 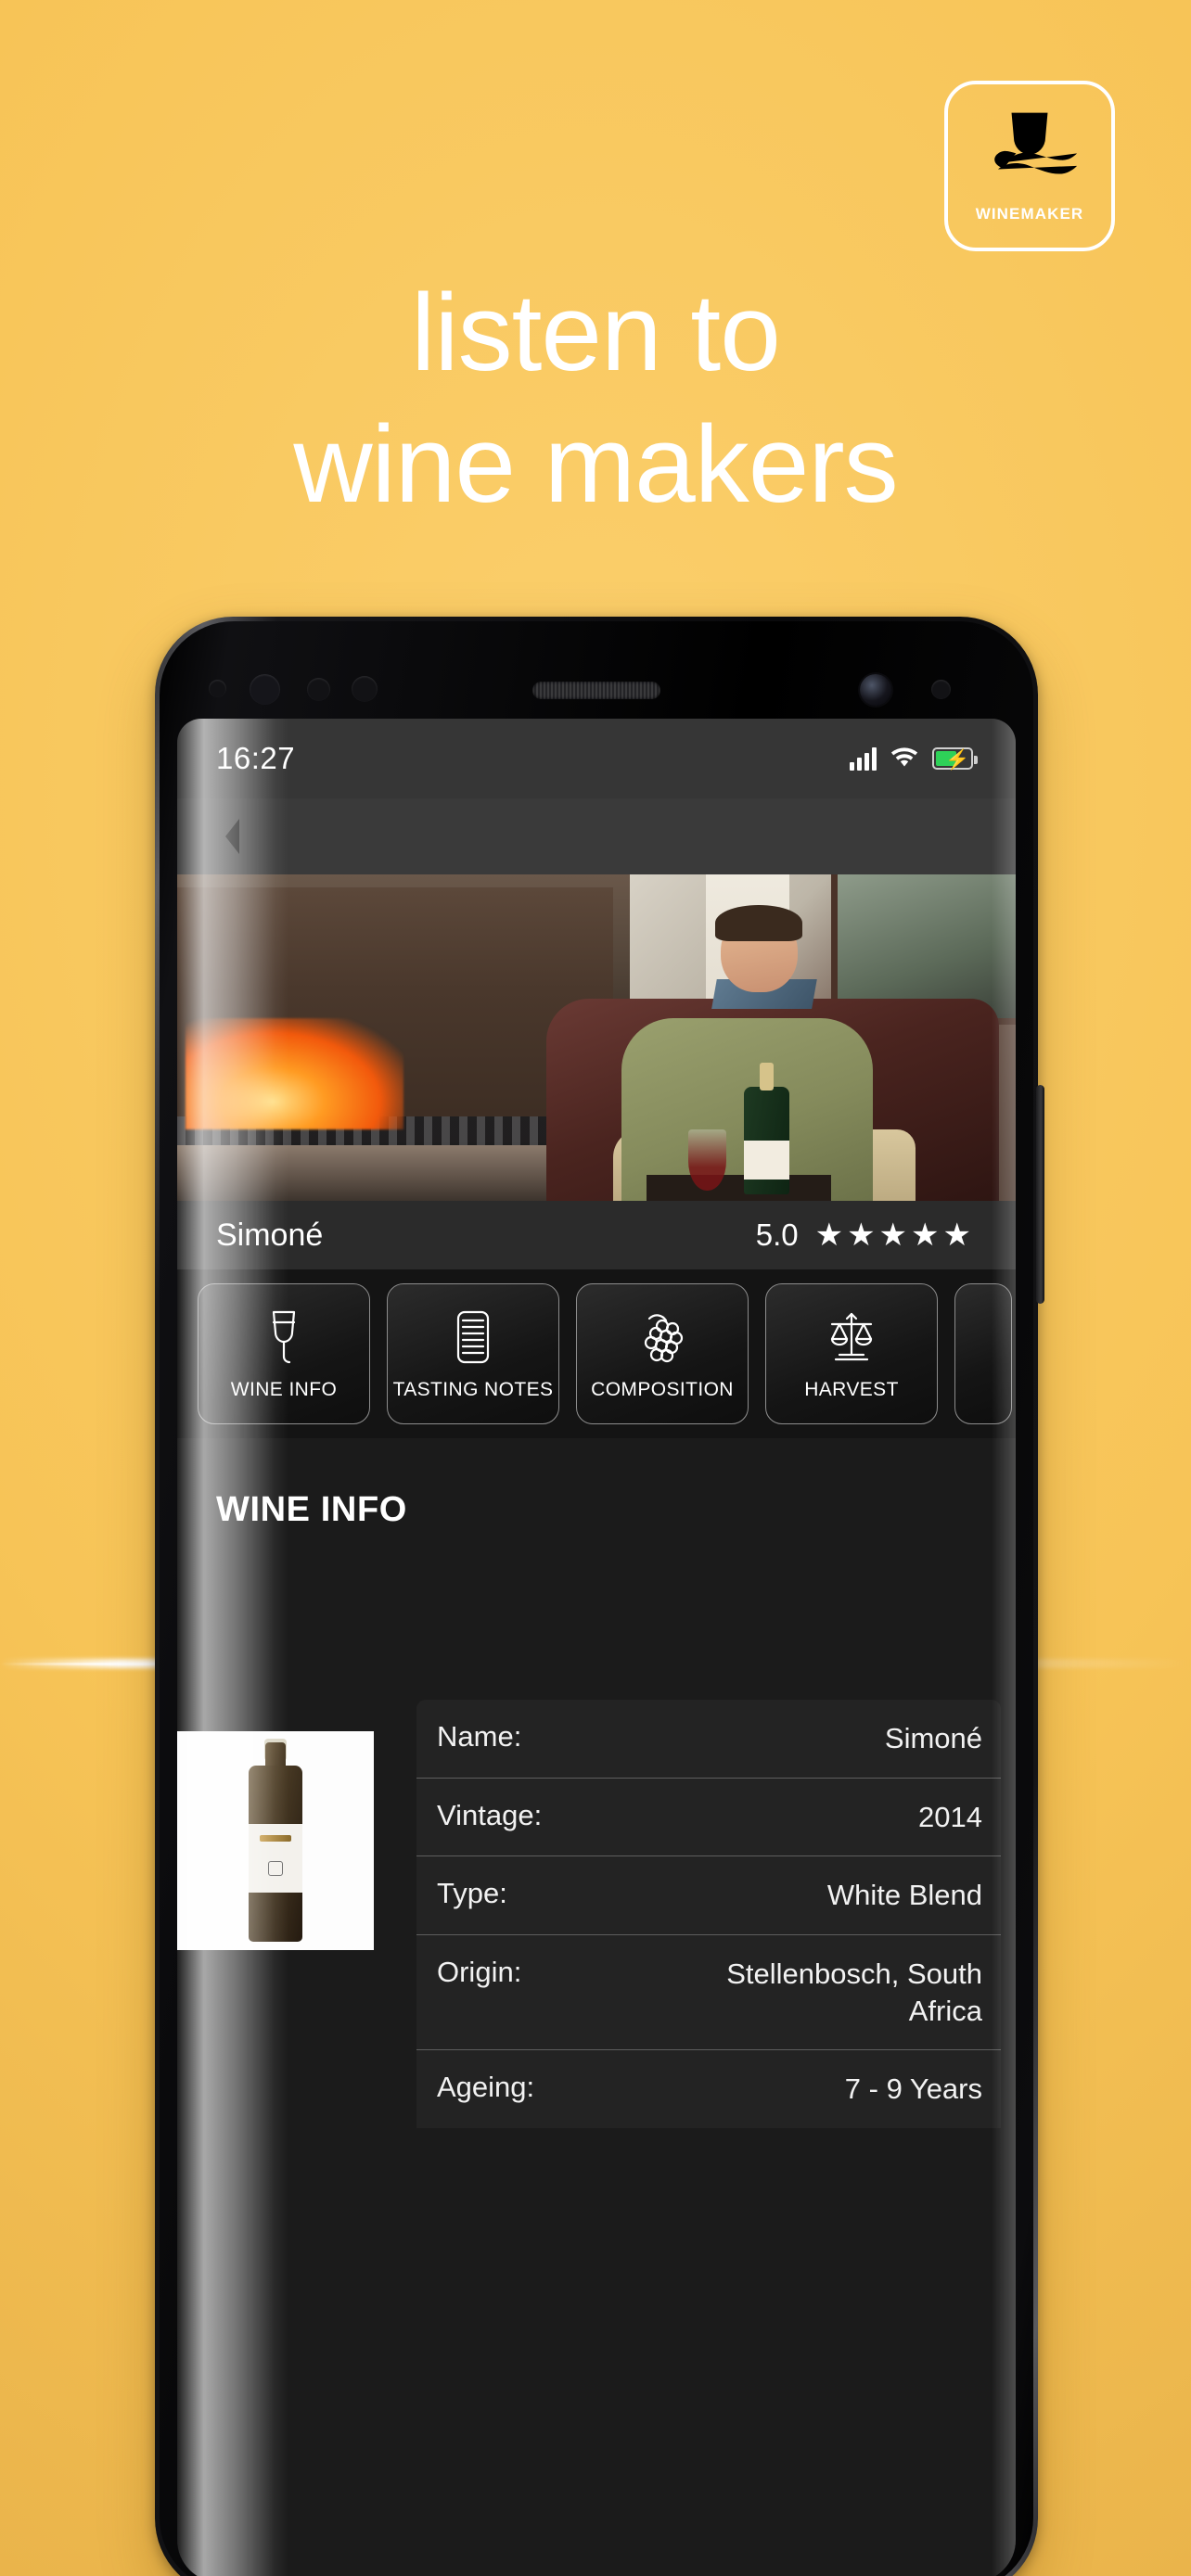 What do you see at coordinates (473, 1337) in the screenshot?
I see `notes-lines-icon` at bounding box center [473, 1337].